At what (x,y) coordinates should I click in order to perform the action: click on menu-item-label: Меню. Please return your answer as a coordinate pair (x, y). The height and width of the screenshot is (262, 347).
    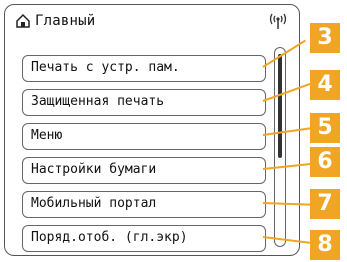
    Looking at the image, I should click on (47, 135).